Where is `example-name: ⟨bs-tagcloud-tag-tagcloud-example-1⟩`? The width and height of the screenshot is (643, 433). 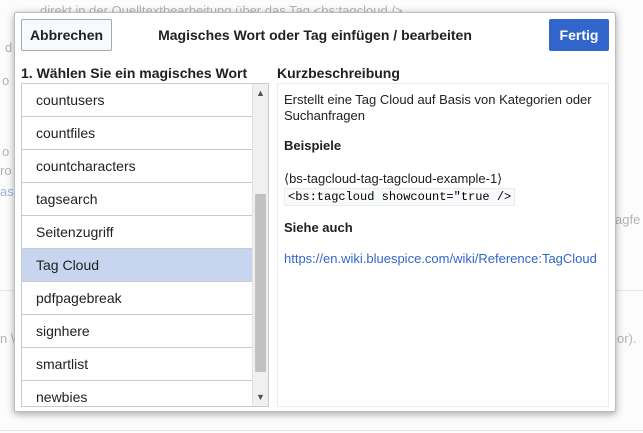
example-name: ⟨bs-tagcloud-tag-tagcloud-example-1⟩ is located at coordinates (393, 178).